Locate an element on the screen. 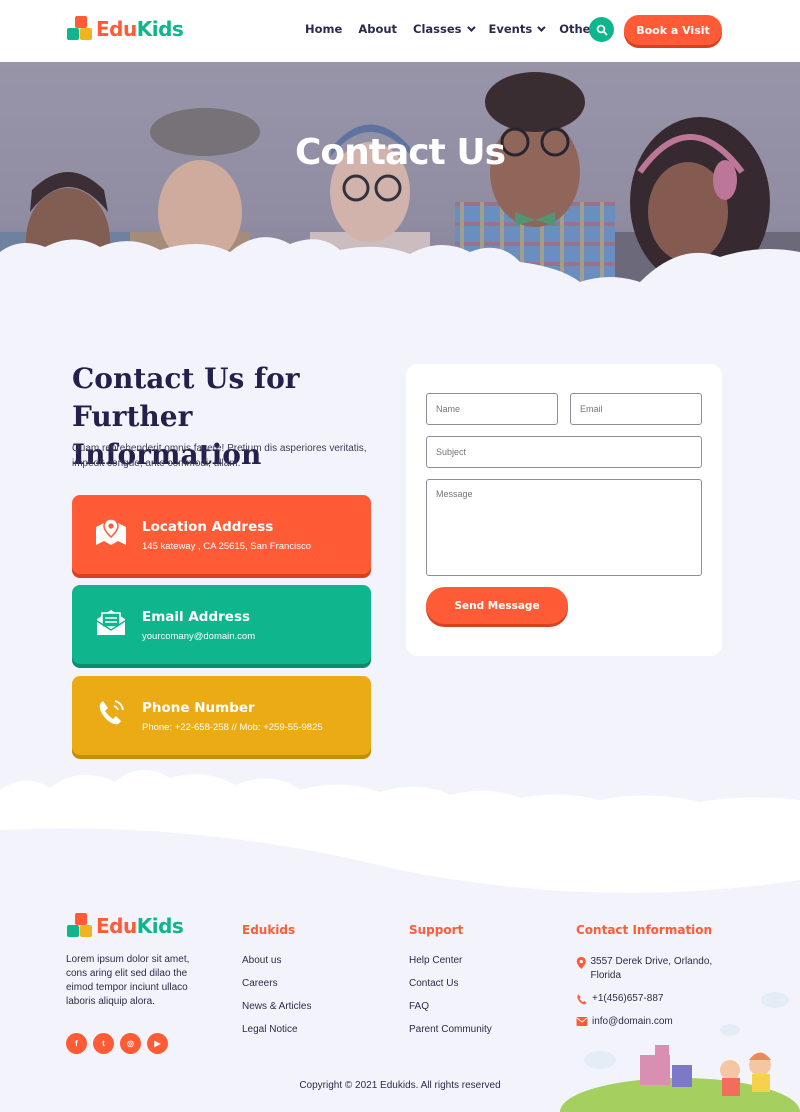  footer-email: info@domain.com is located at coordinates (624, 1022).